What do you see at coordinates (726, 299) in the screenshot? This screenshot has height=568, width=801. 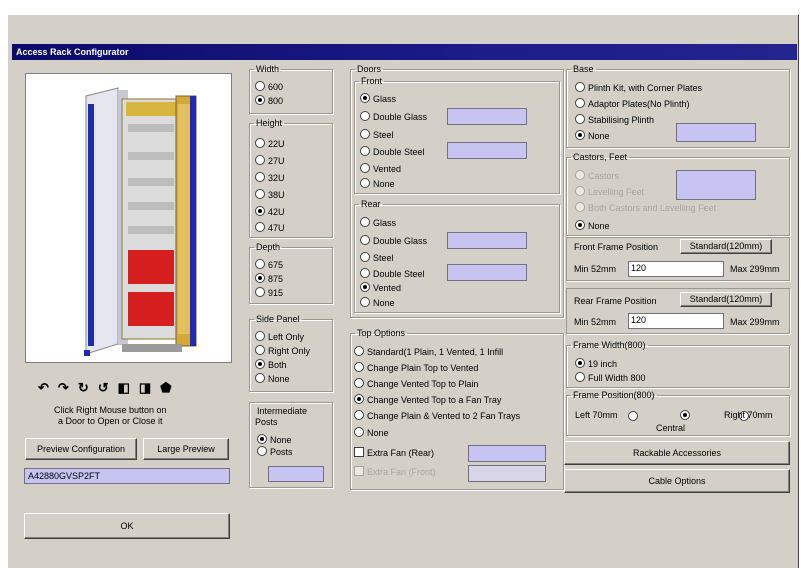 I see `rear-frame-standard-button: Standard(120mm)` at bounding box center [726, 299].